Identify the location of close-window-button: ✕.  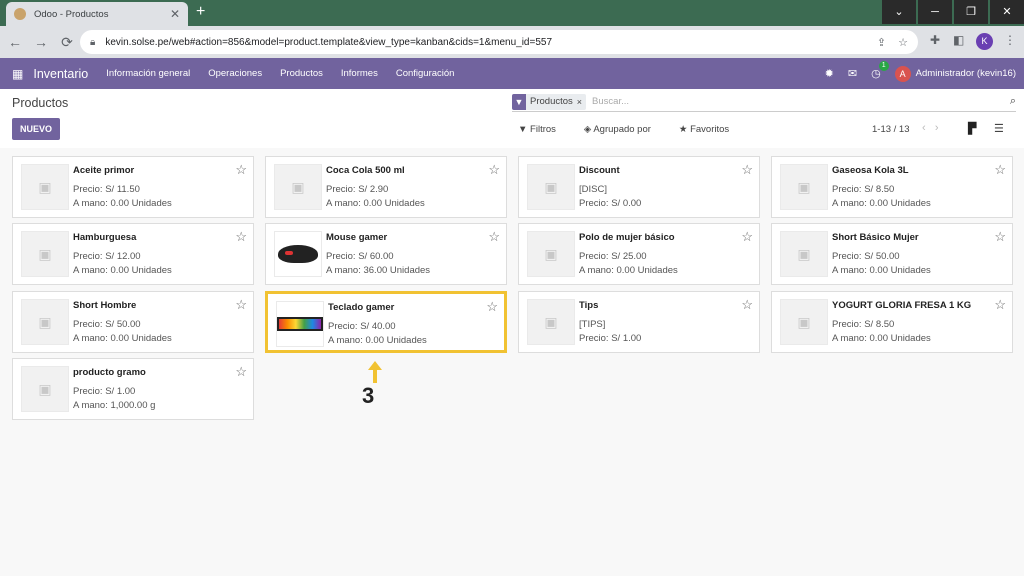
(1007, 12).